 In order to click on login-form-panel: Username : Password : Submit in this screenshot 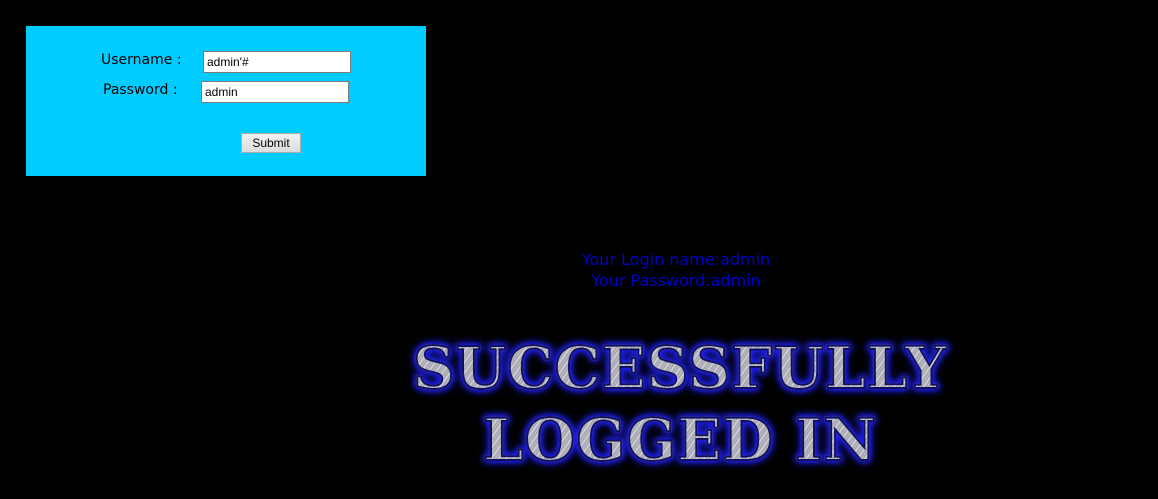, I will do `click(226, 101)`.